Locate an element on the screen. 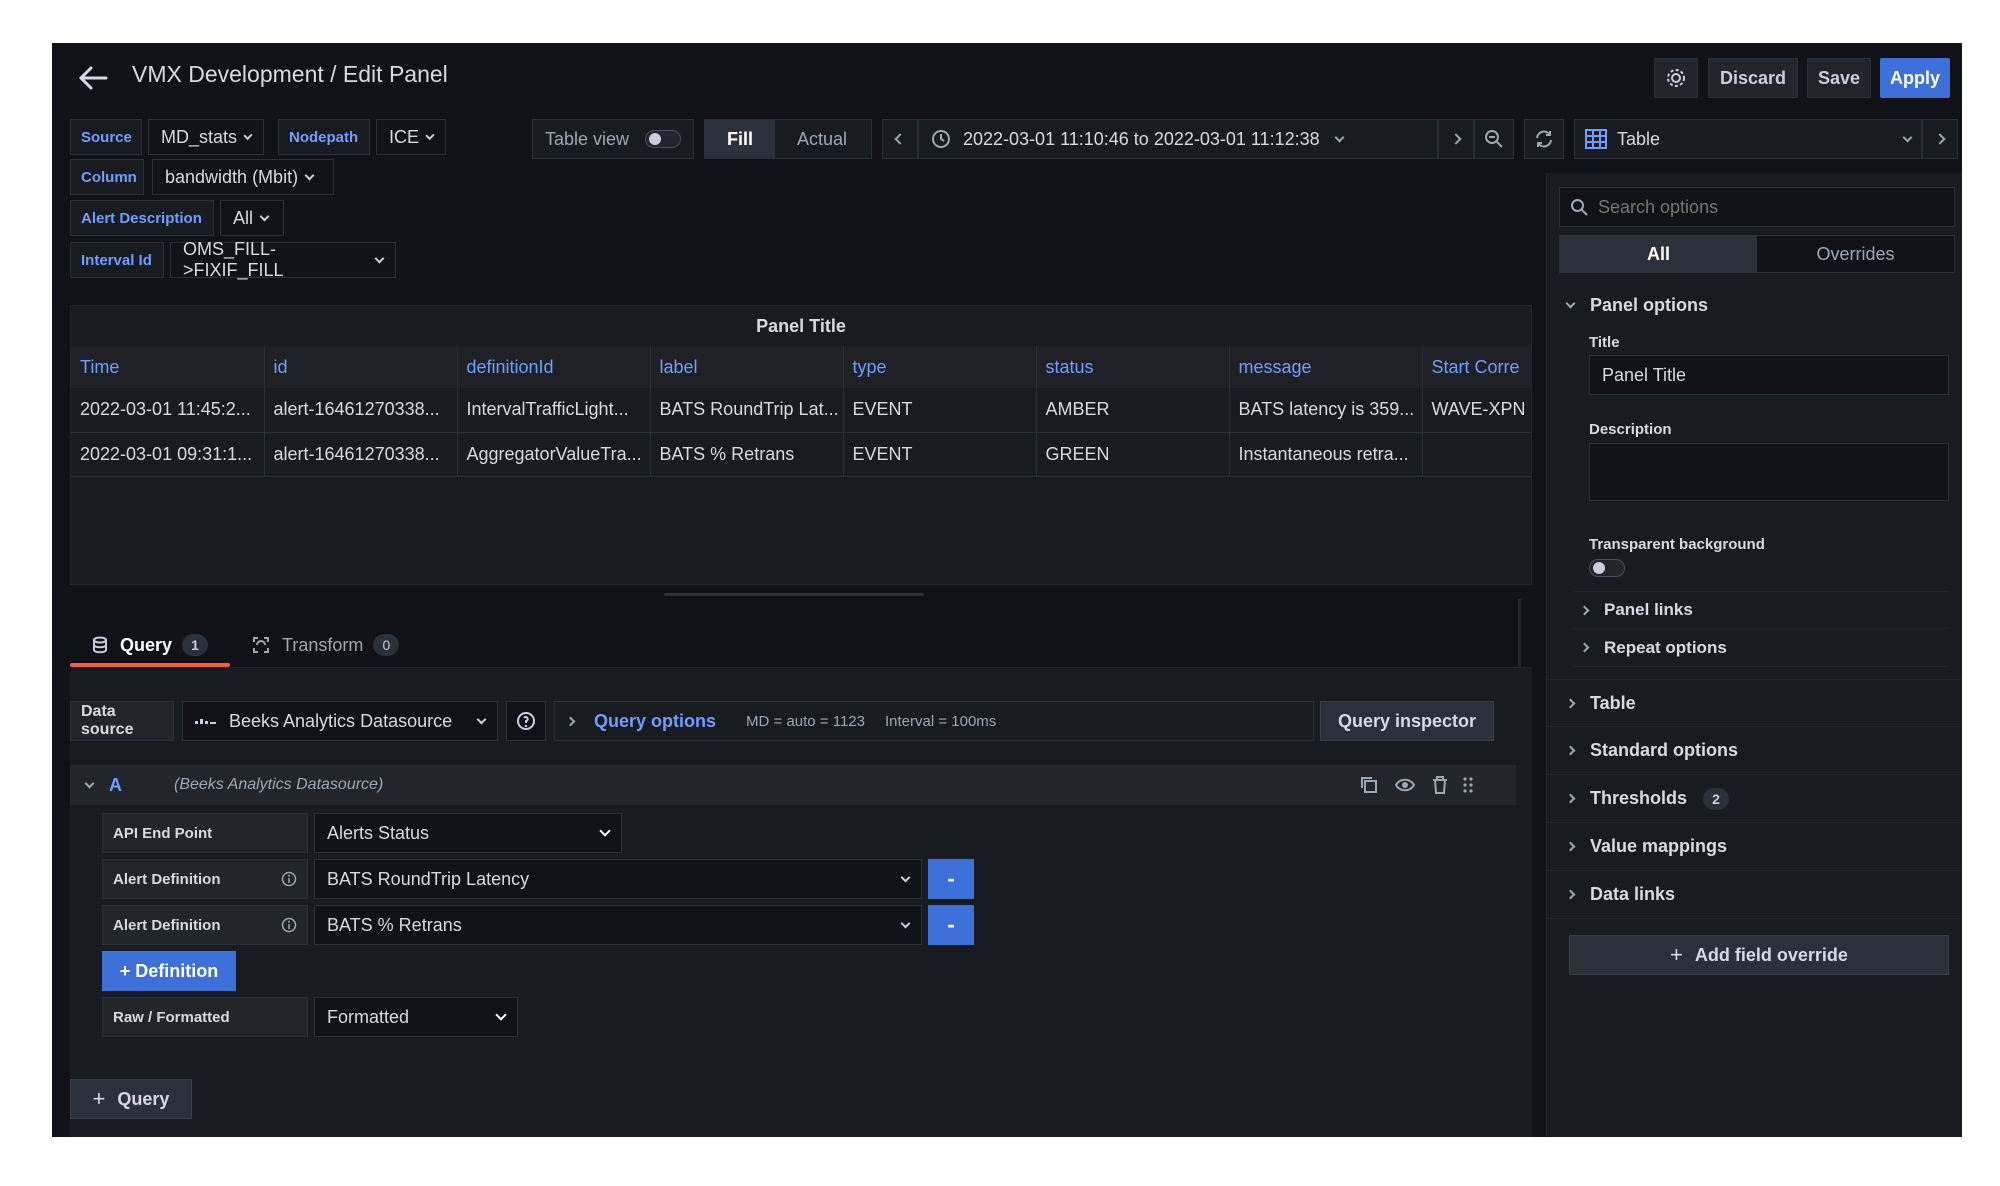  add-field-override-button: + Add field override is located at coordinates (1759, 955).